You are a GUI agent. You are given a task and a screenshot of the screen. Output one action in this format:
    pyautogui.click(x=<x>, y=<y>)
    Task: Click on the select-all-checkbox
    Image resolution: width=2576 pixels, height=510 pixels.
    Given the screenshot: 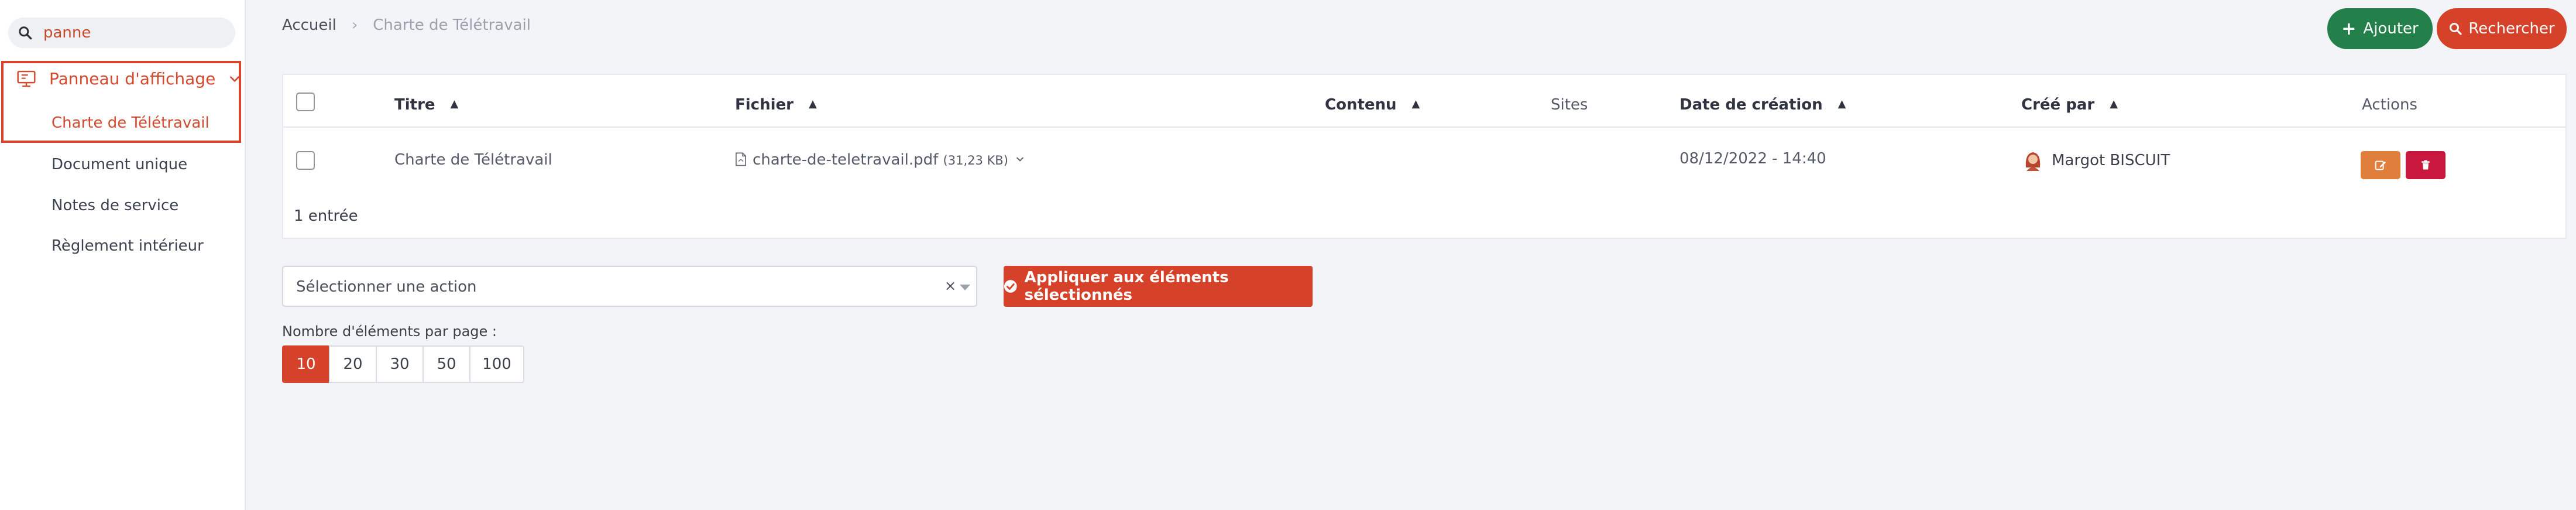 What is the action you would take?
    pyautogui.click(x=305, y=102)
    